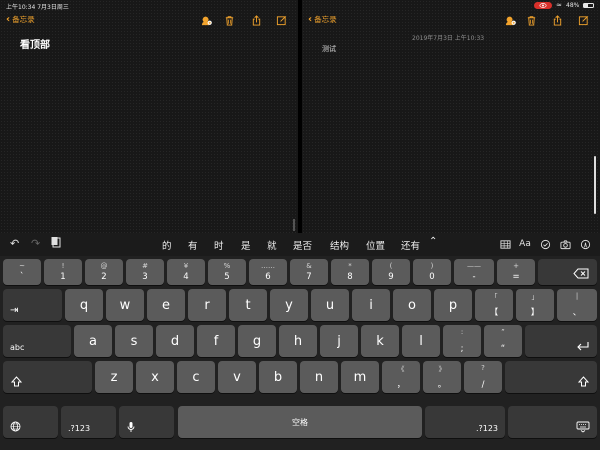 This screenshot has width=600, height=450. What do you see at coordinates (483, 368) in the screenshot?
I see `key-top-symbol: ?` at bounding box center [483, 368].